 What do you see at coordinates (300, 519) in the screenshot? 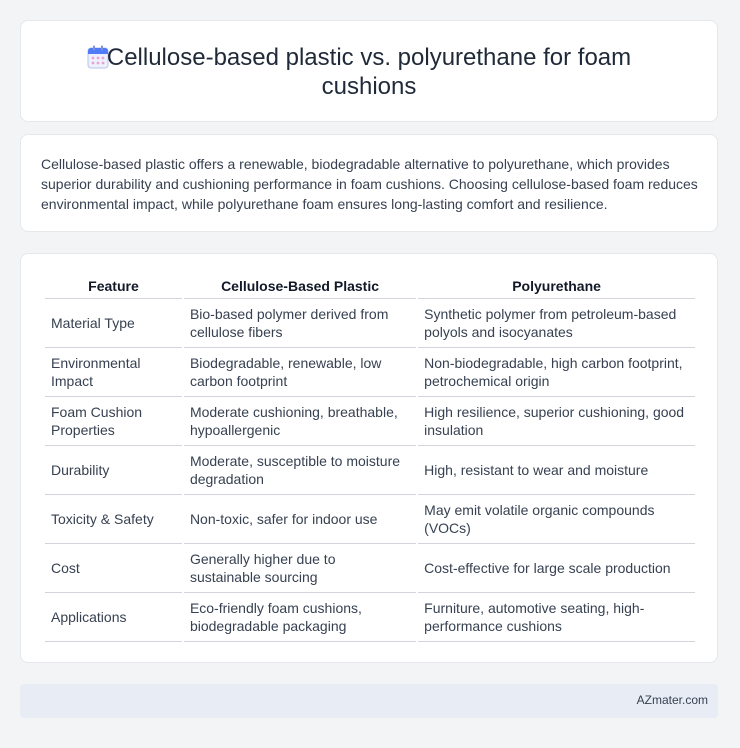
I see `row-cellulose: Non-toxic, safer for indoor use` at bounding box center [300, 519].